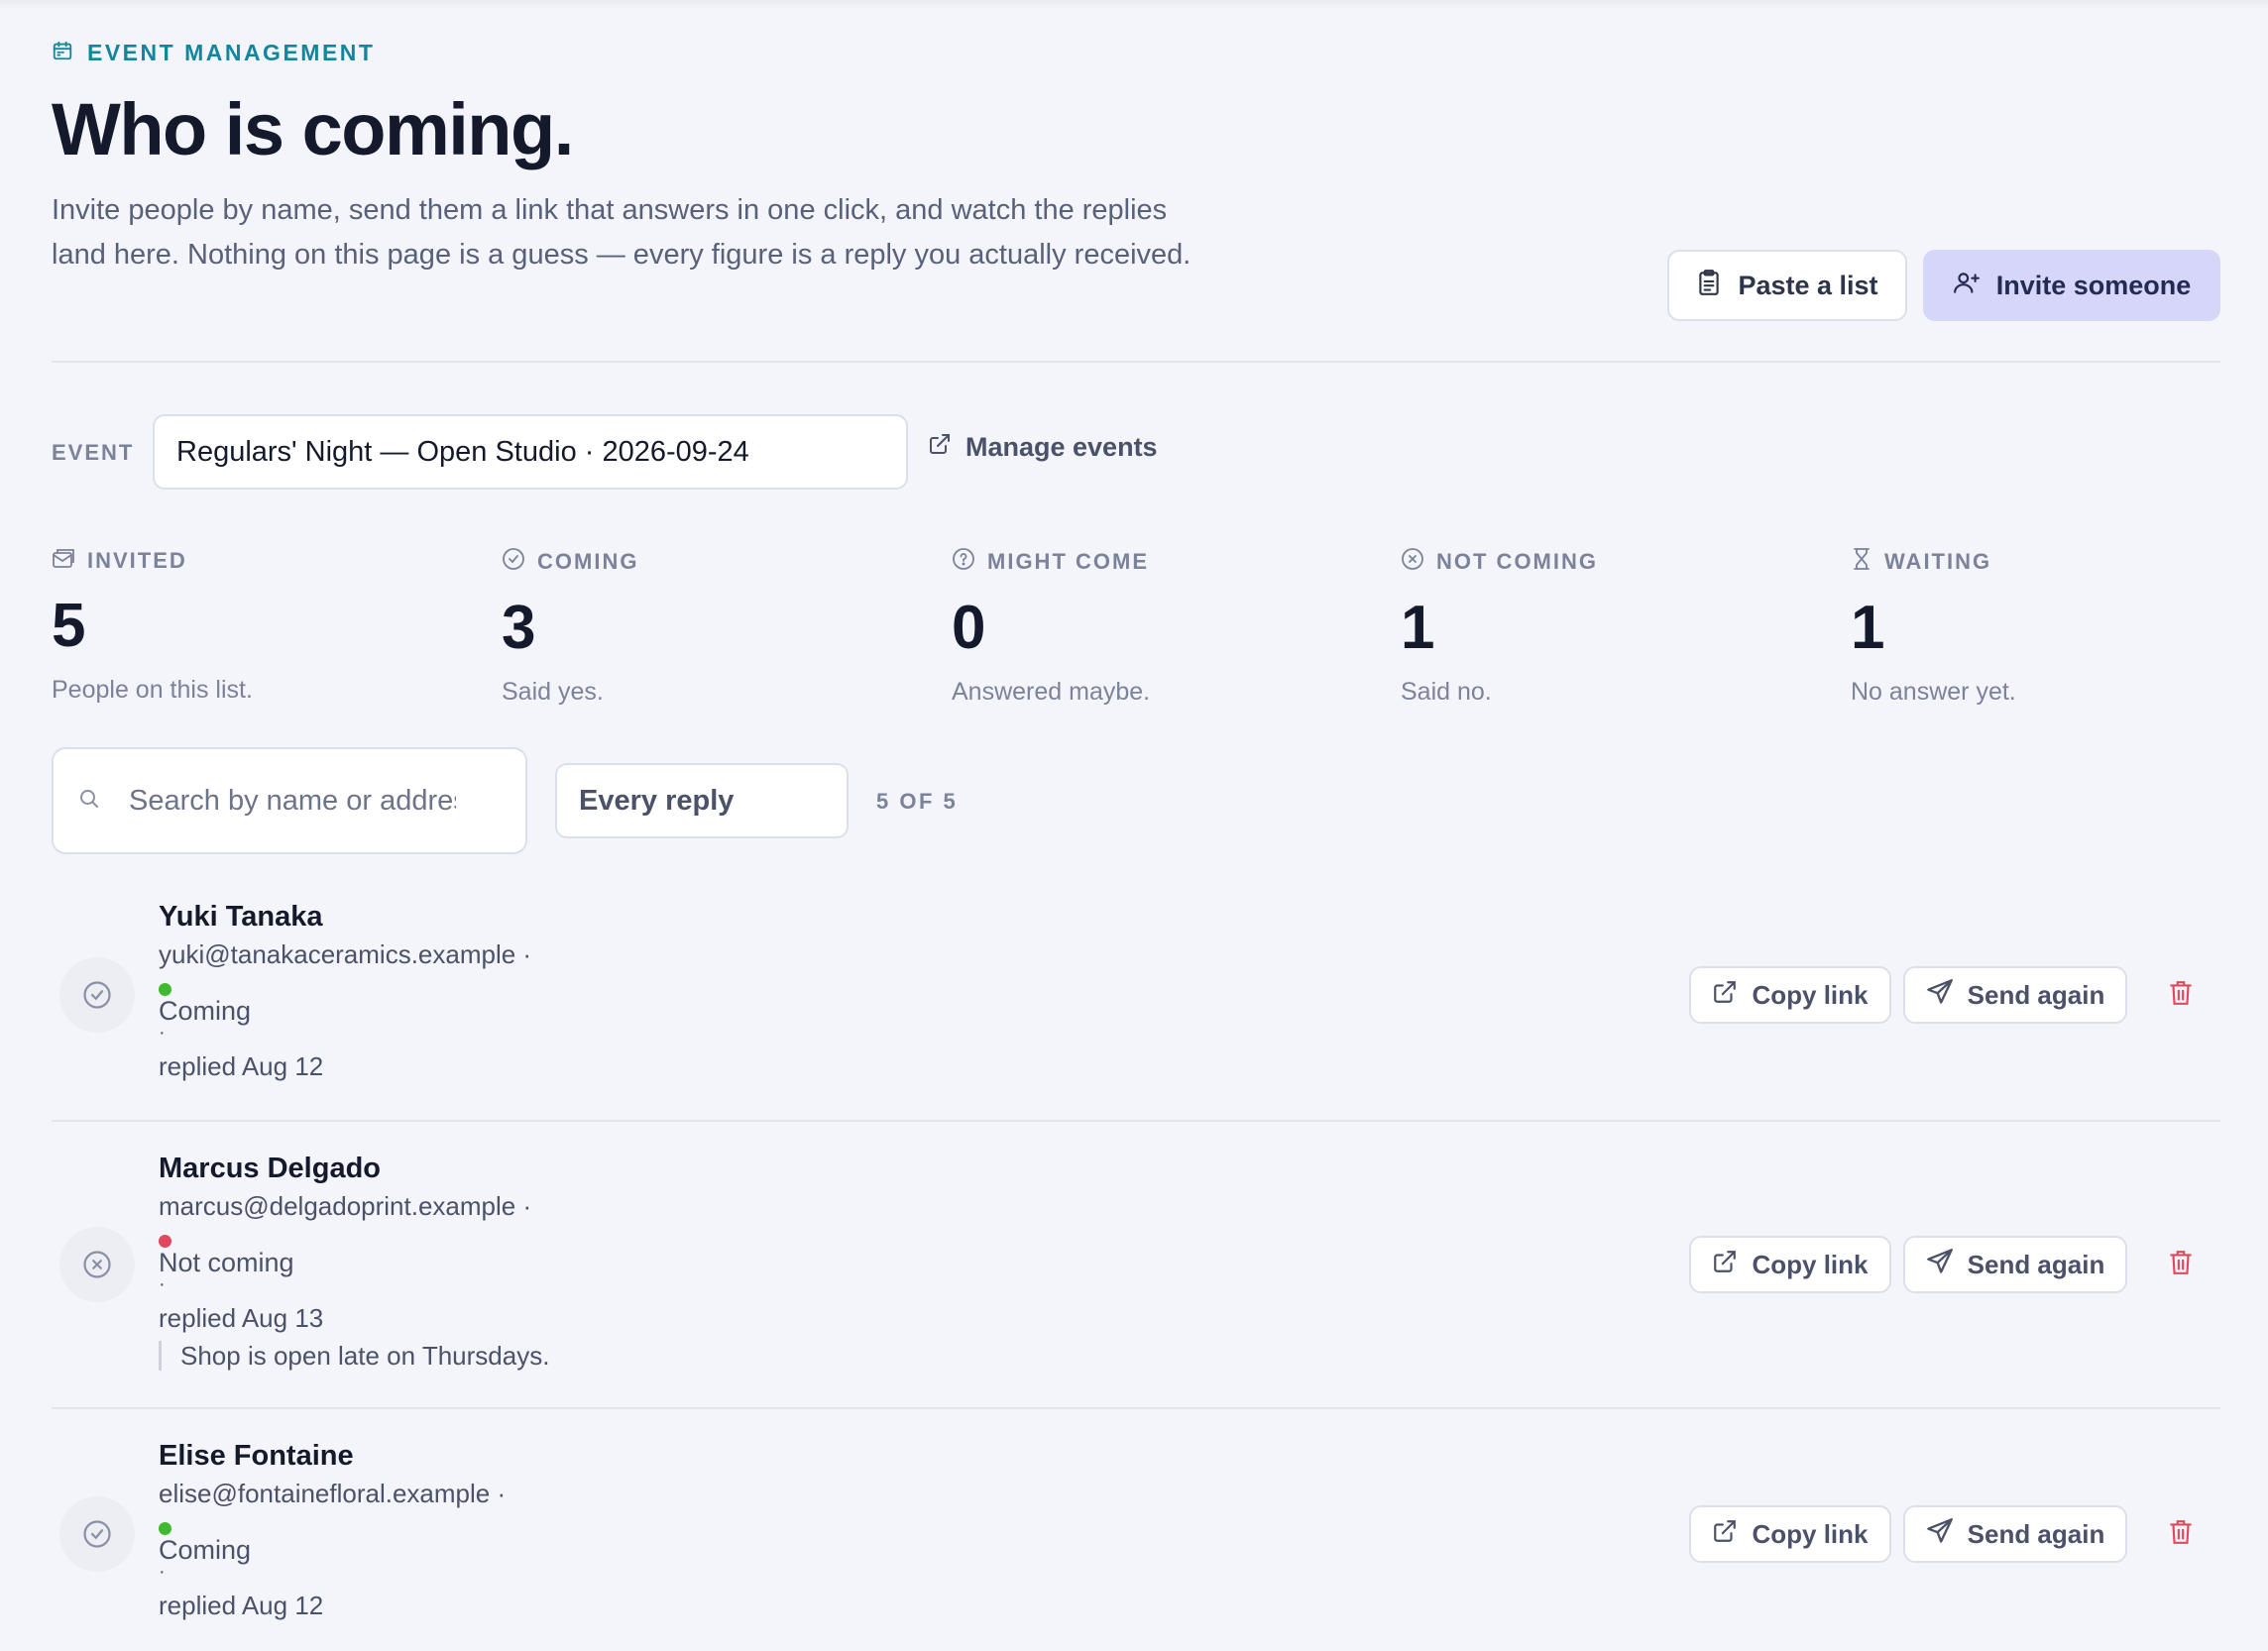  Describe the element at coordinates (1967, 286) in the screenshot. I see `user-plus-icon` at that location.